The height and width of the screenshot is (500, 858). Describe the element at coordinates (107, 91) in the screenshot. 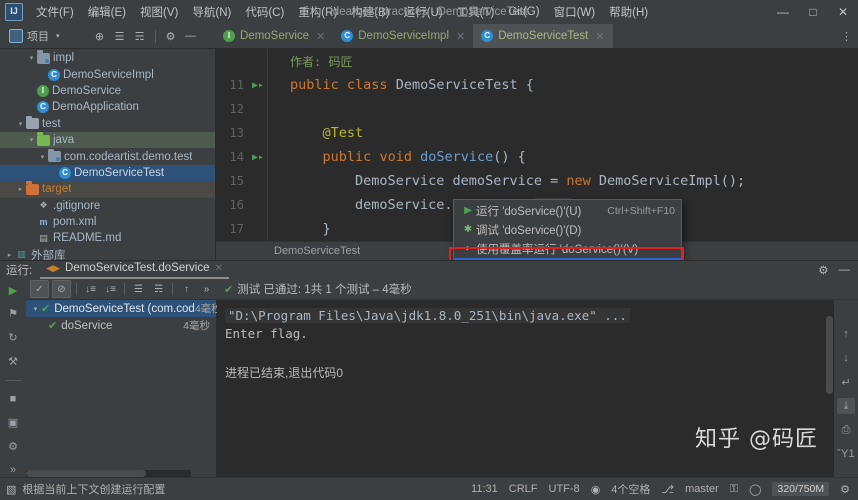

I see `tree-item-demoservice: I DemoService` at that location.